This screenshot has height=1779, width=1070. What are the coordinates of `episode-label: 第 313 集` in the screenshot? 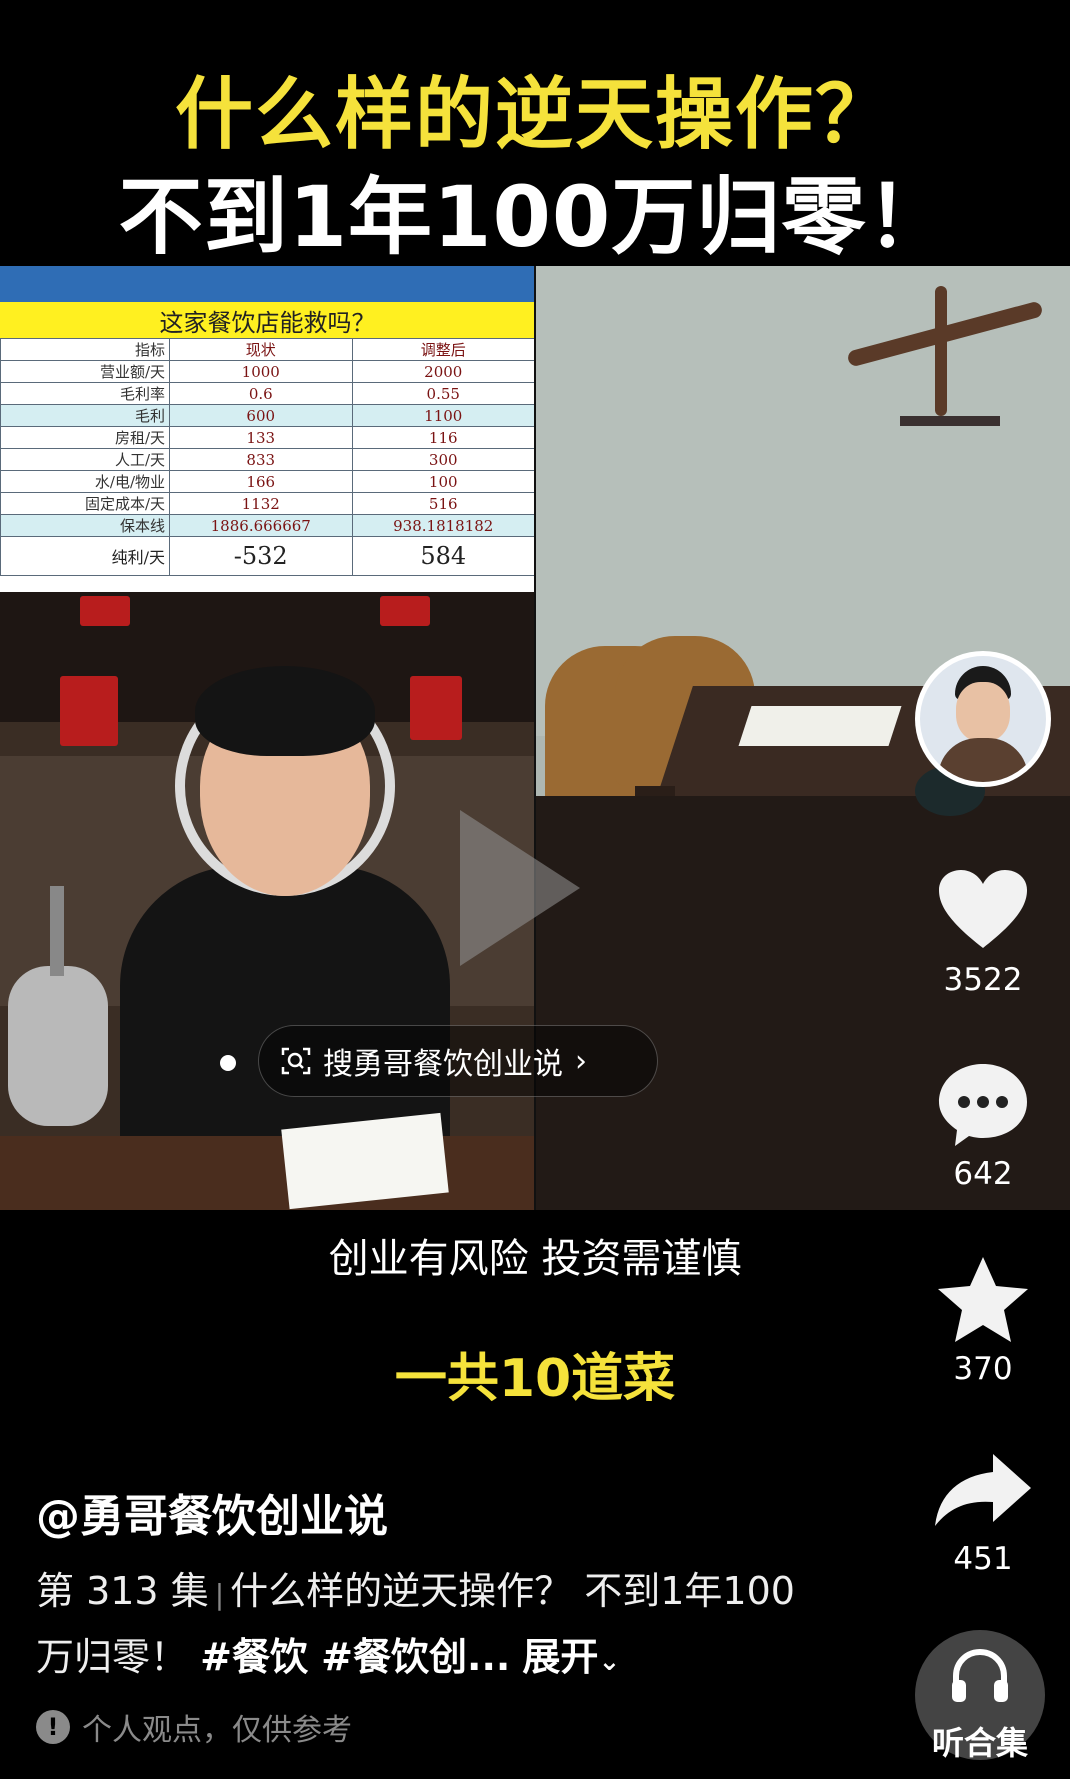 It's located at (122, 1591).